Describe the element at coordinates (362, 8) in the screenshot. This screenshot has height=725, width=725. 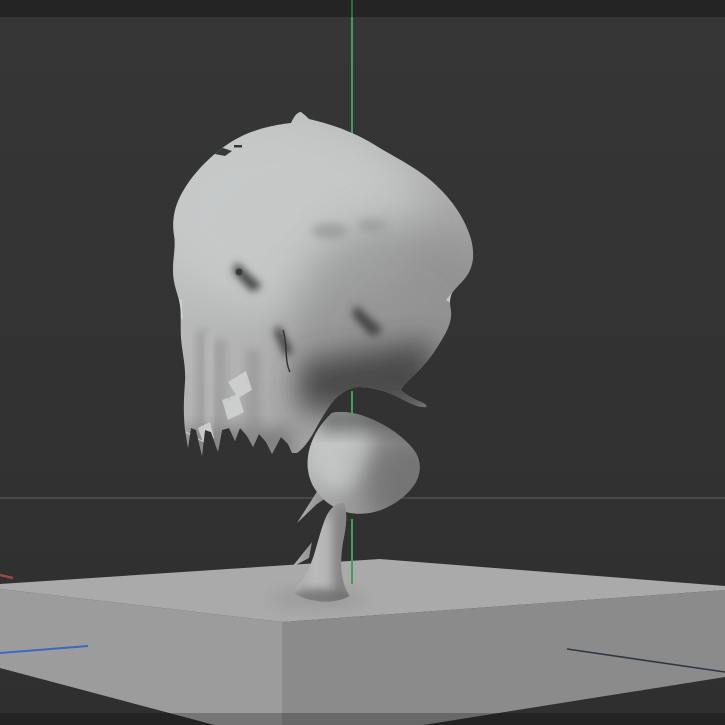
I see `top-bar` at that location.